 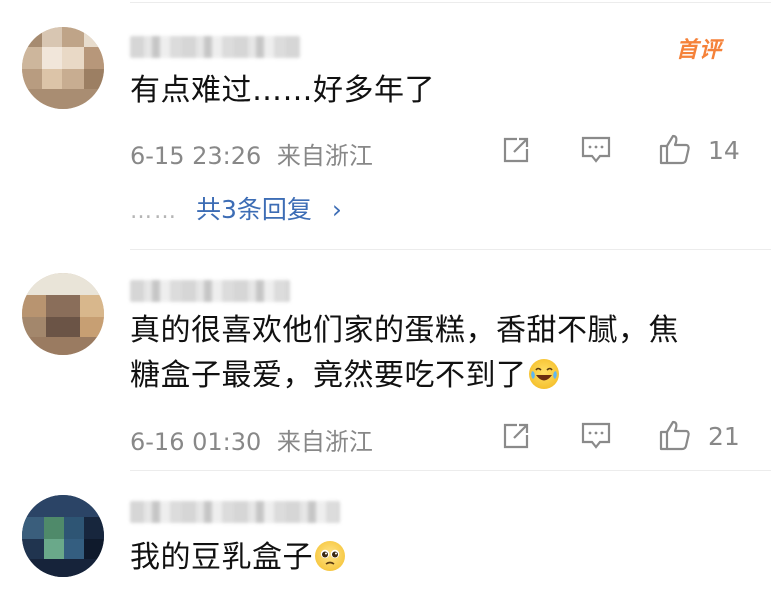 I want to click on comment-date: 6-15 23:26, so click(x=196, y=156).